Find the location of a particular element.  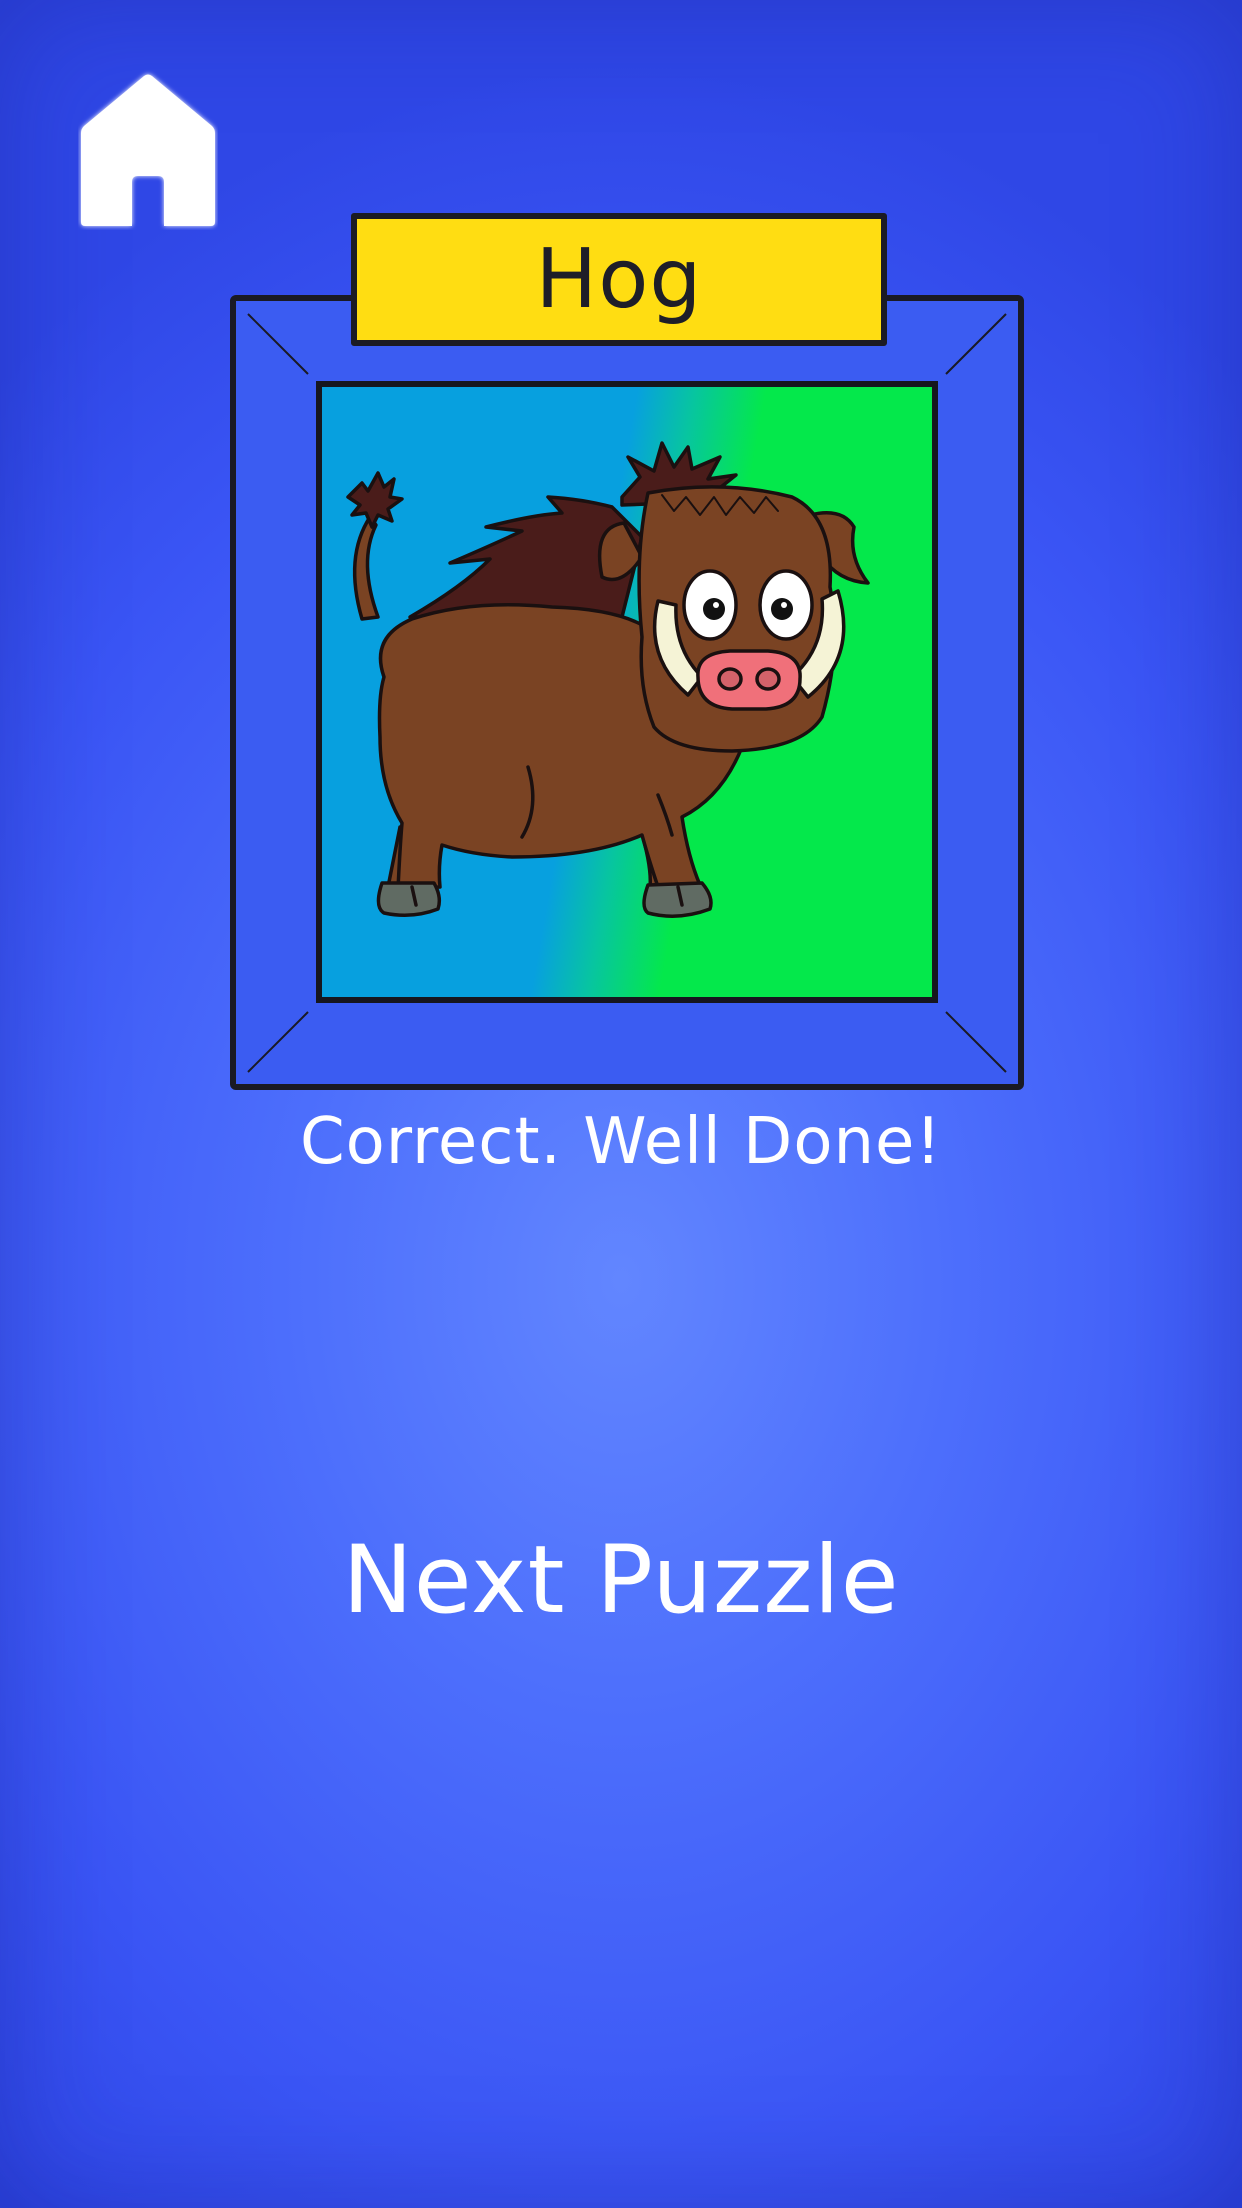

hog-illustration is located at coordinates (608, 679).